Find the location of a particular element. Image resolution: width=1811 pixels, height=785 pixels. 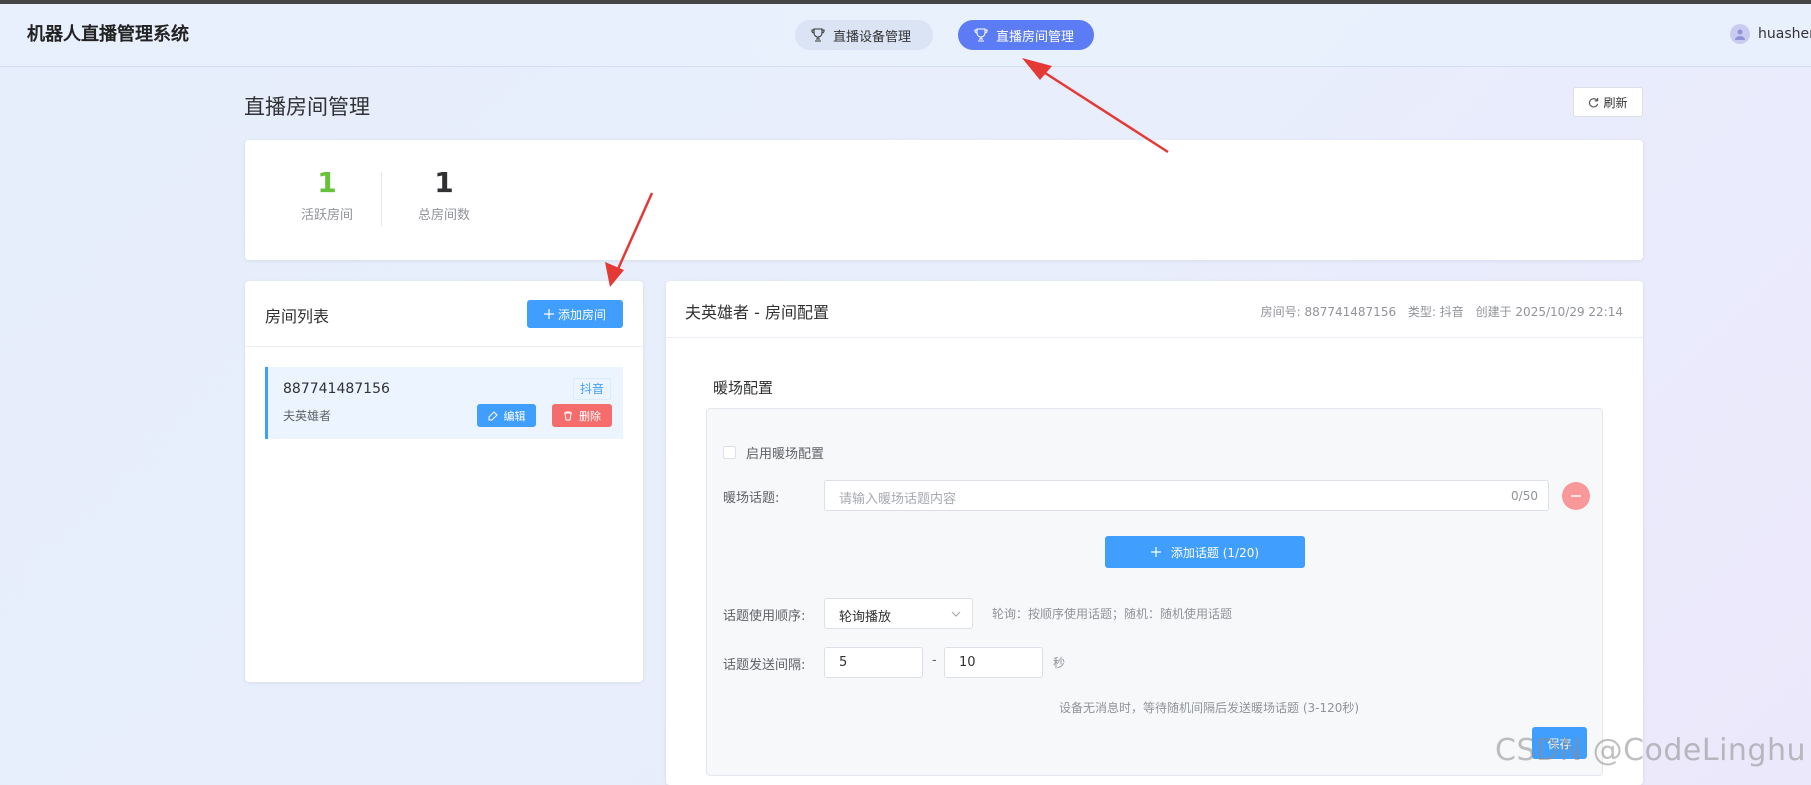

order-hint: 轮询：按顺序使用话题；随机：随机使用话题 is located at coordinates (1112, 614).